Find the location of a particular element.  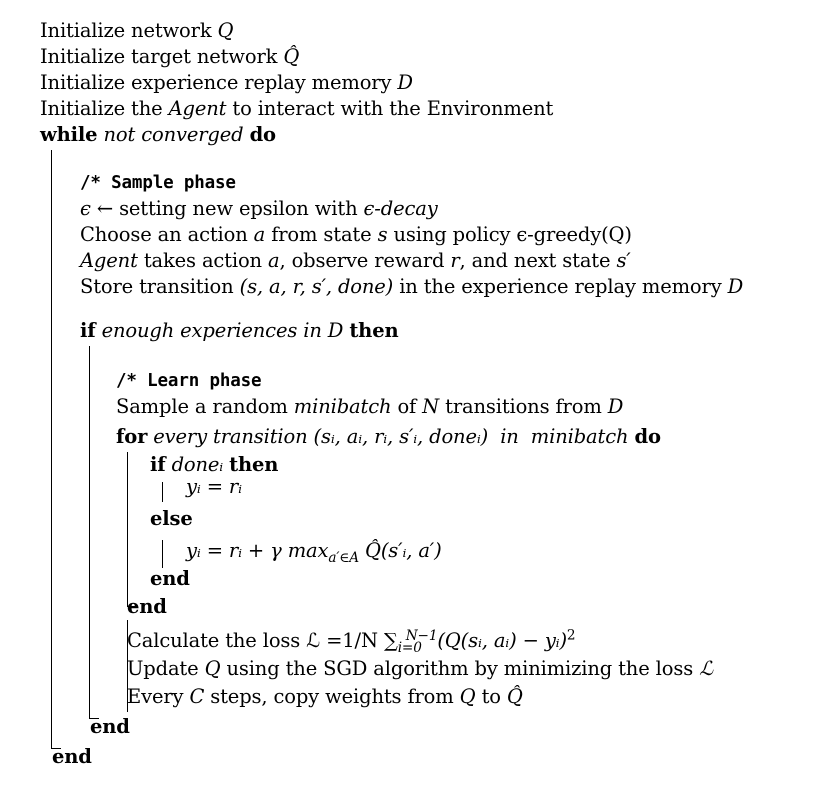

if-done-keyword: if is located at coordinates (158, 464).